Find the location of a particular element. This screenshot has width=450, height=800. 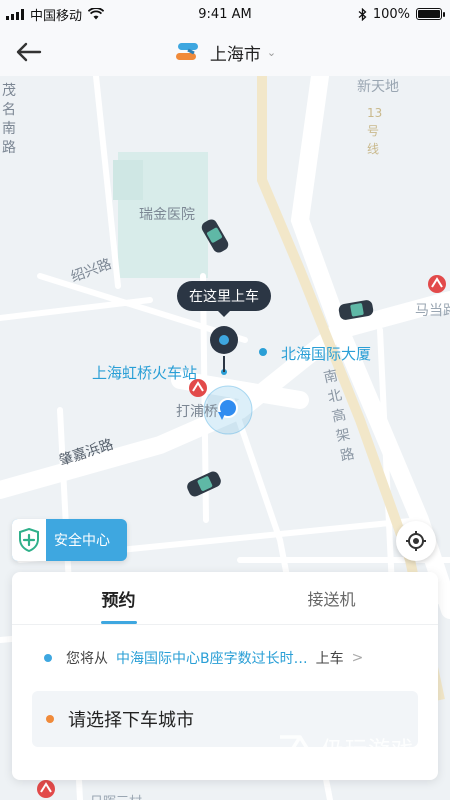

signal-icon is located at coordinates (15, 14).